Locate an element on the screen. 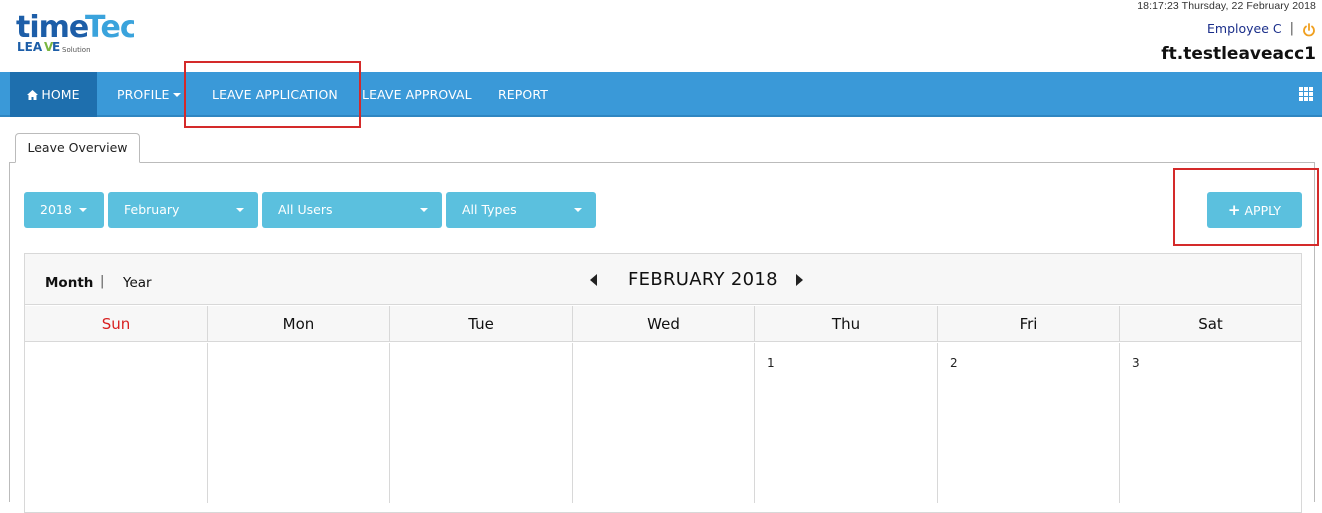 The image size is (1322, 513). calendar-day-cell: 1 is located at coordinates (846, 423).